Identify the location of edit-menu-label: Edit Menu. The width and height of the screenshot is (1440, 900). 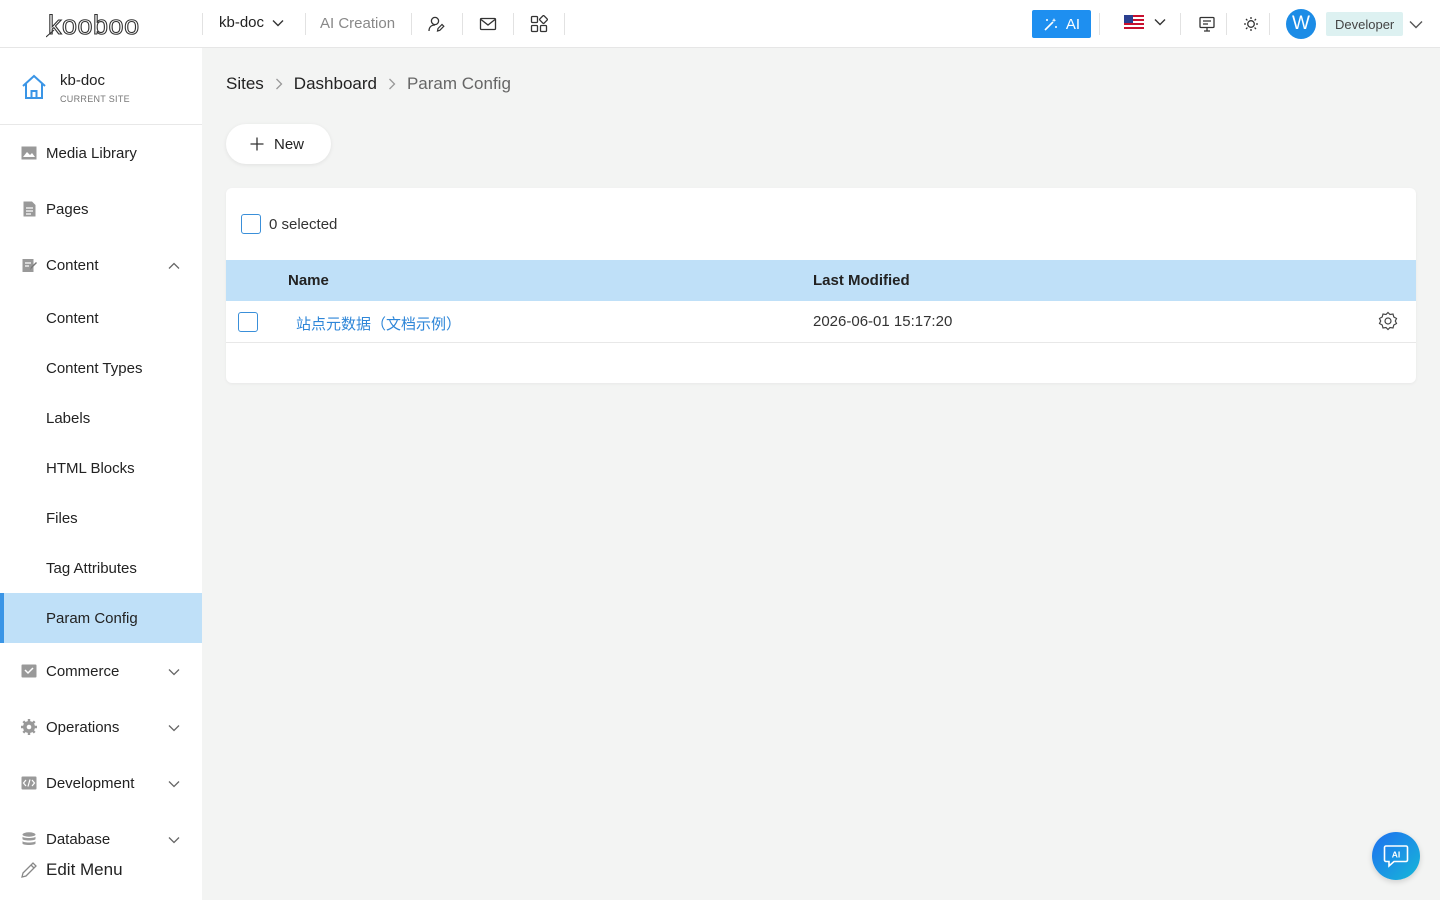
(84, 869).